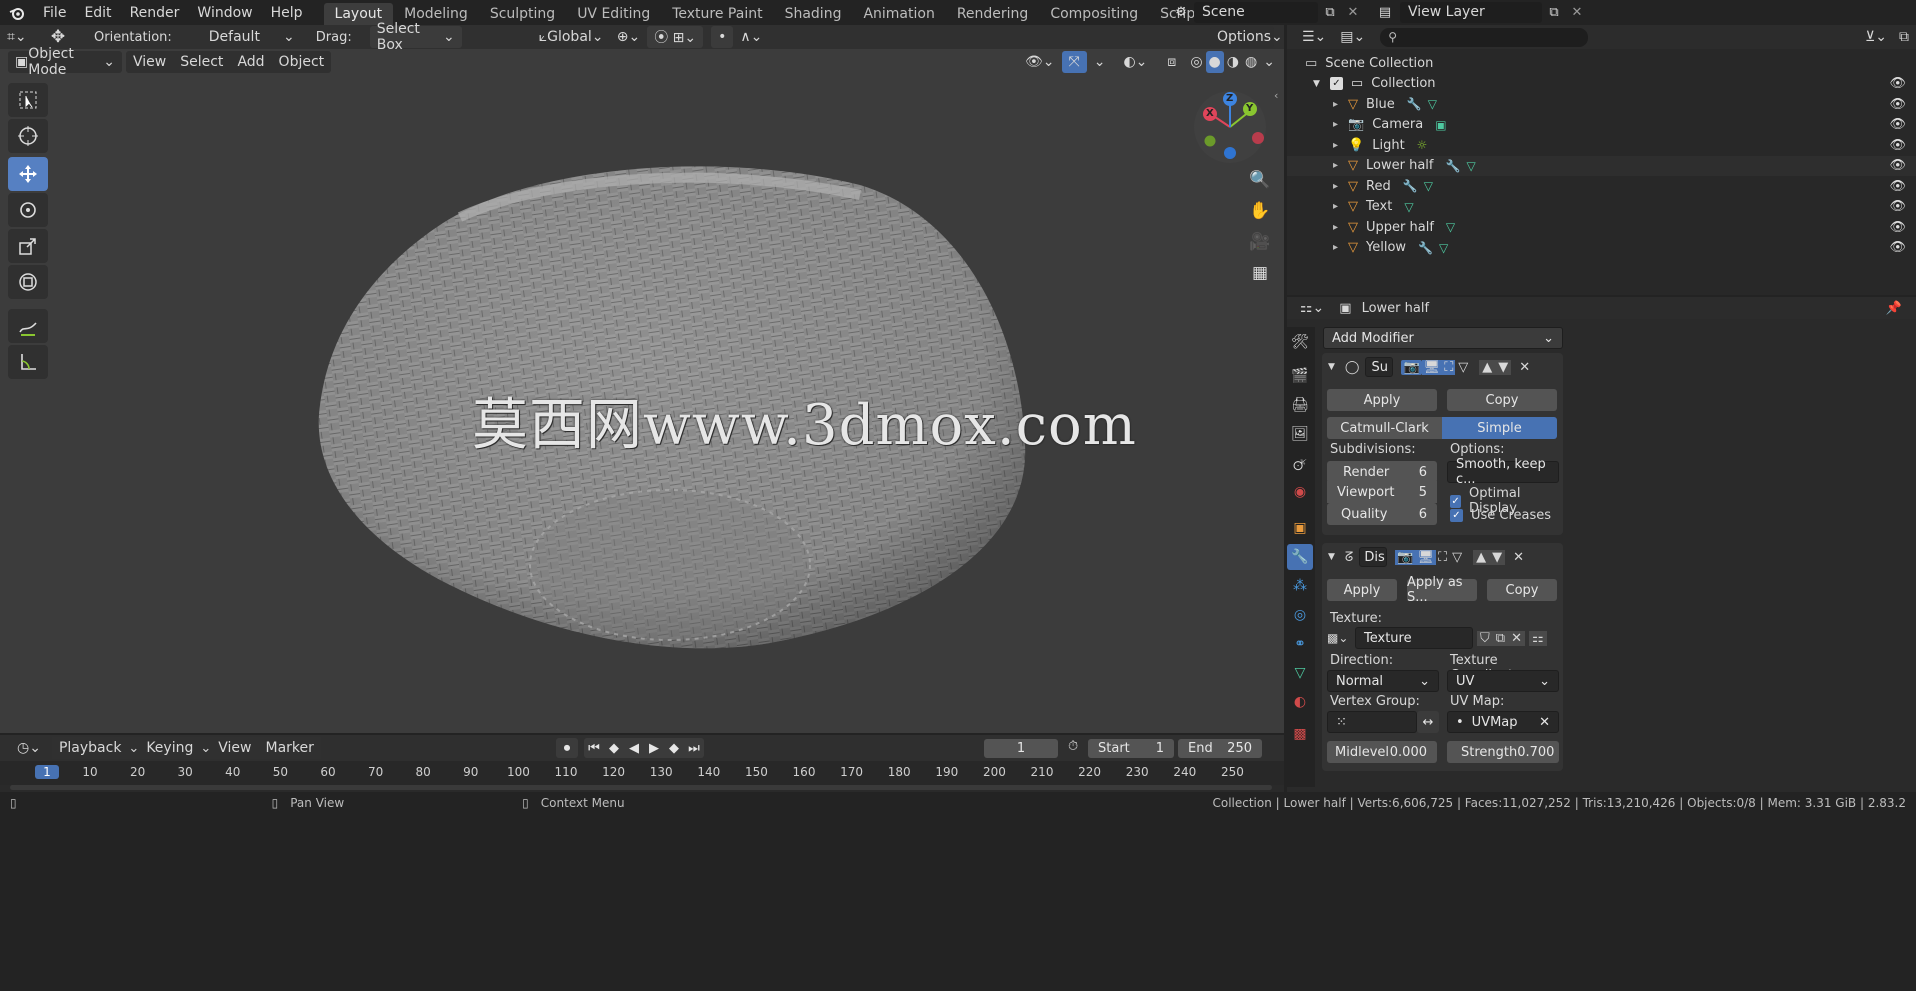  Describe the element at coordinates (1233, 62) in the screenshot. I see `material-shading-icon: ◑` at that location.